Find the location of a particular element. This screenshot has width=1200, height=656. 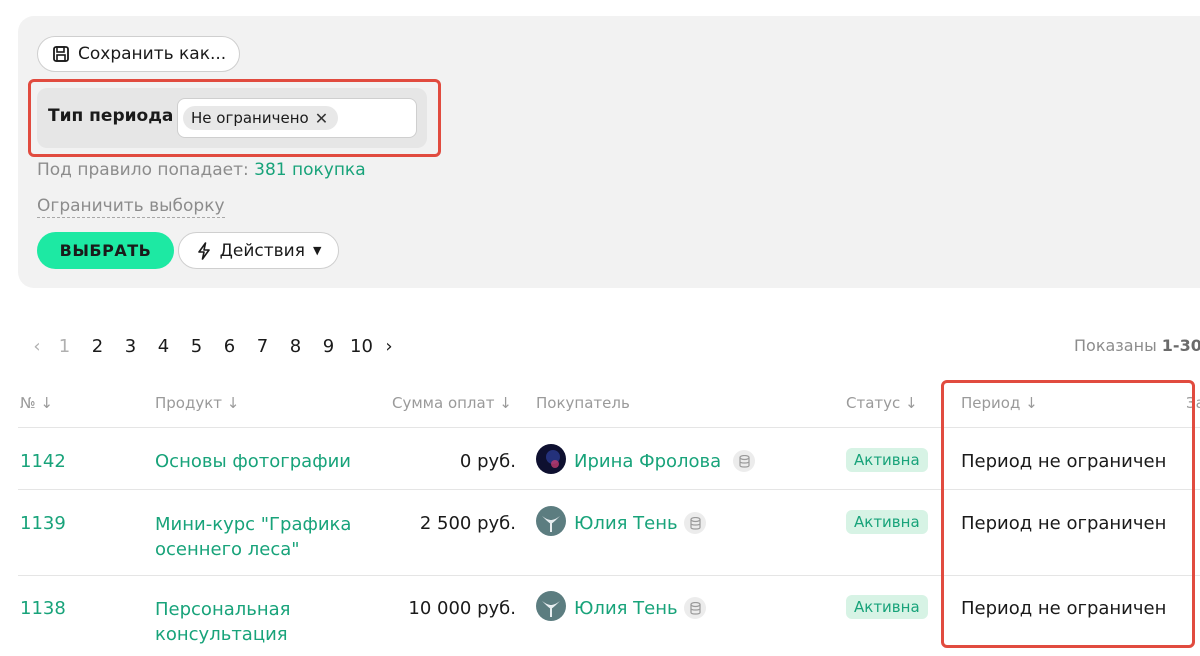

actions-label: Действия is located at coordinates (262, 250).